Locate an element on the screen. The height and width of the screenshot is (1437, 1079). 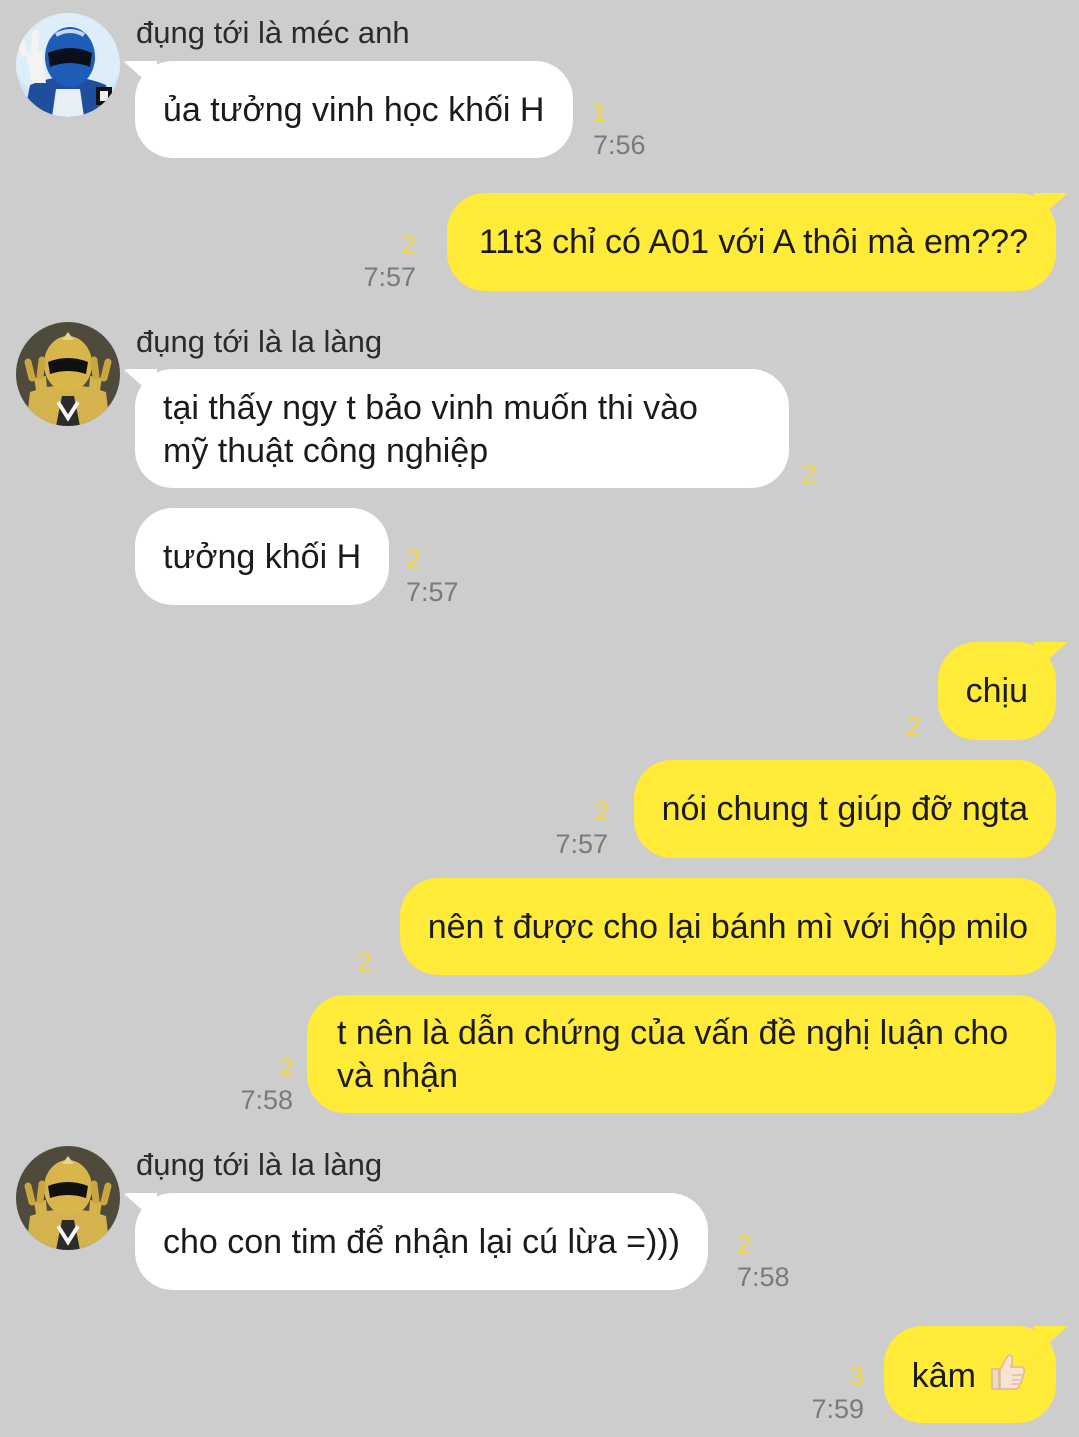
message-text: ủa tưởng vinh học khối H is located at coordinates (354, 110).